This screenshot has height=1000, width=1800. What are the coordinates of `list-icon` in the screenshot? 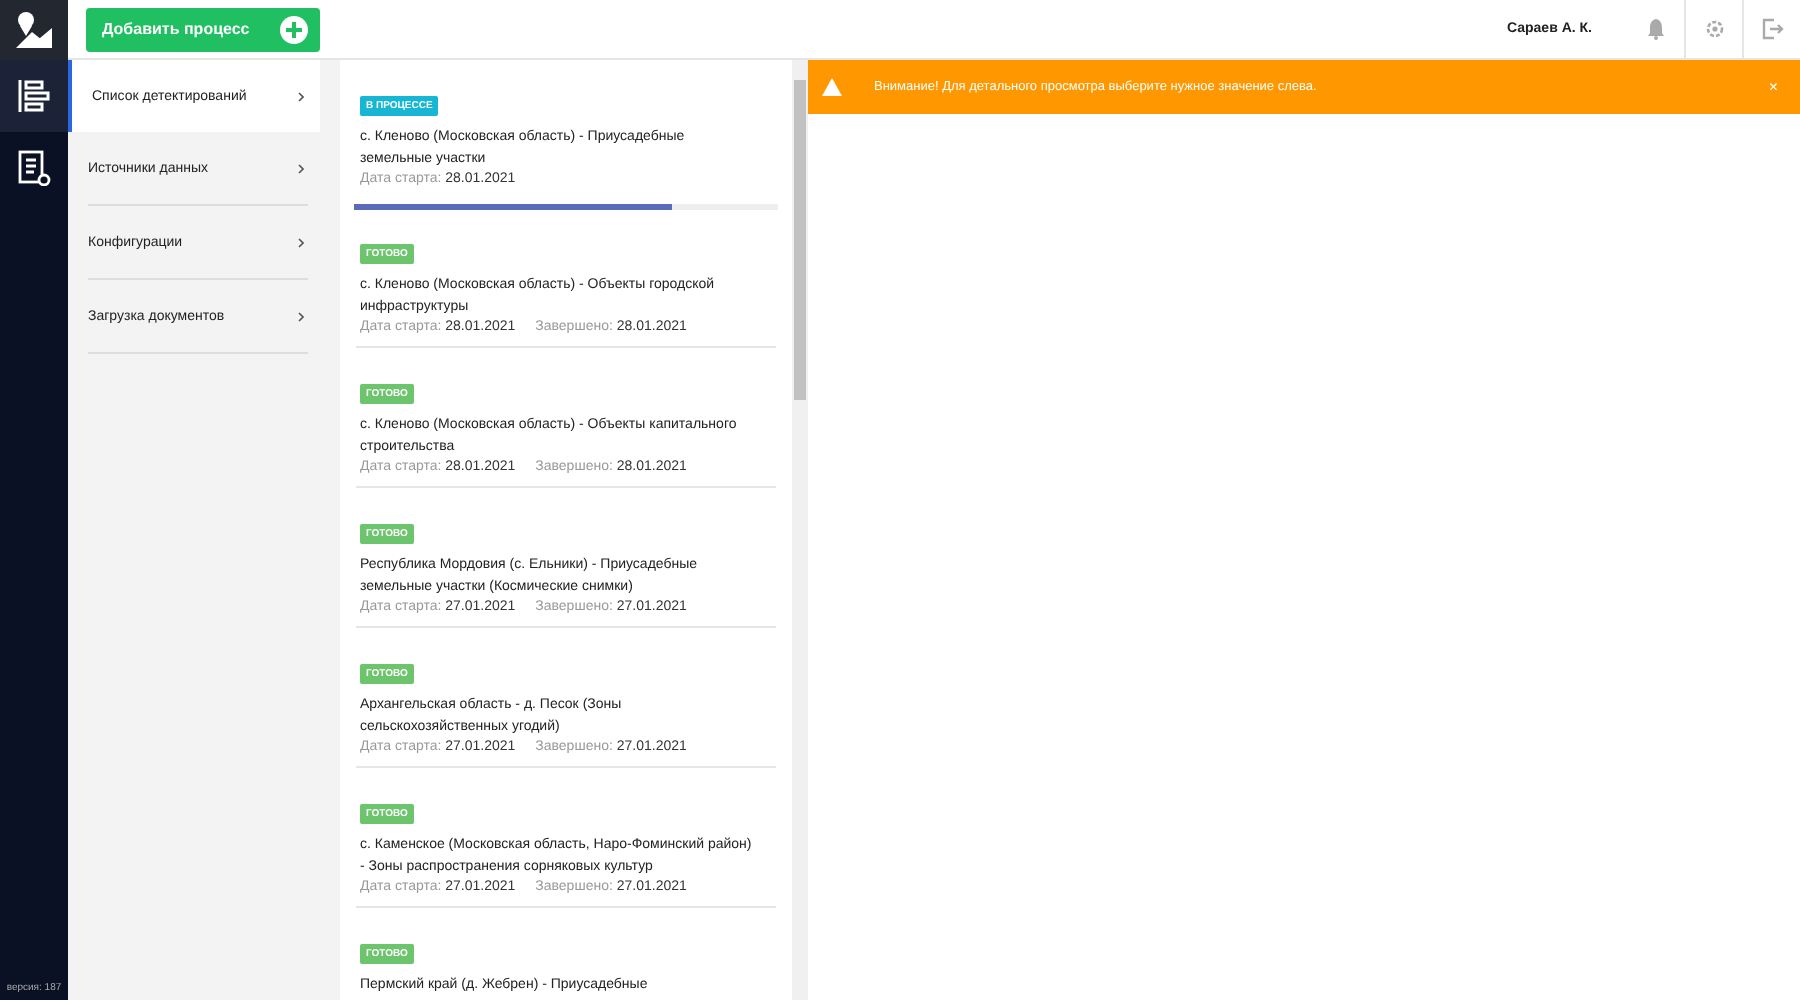 It's located at (34, 96).